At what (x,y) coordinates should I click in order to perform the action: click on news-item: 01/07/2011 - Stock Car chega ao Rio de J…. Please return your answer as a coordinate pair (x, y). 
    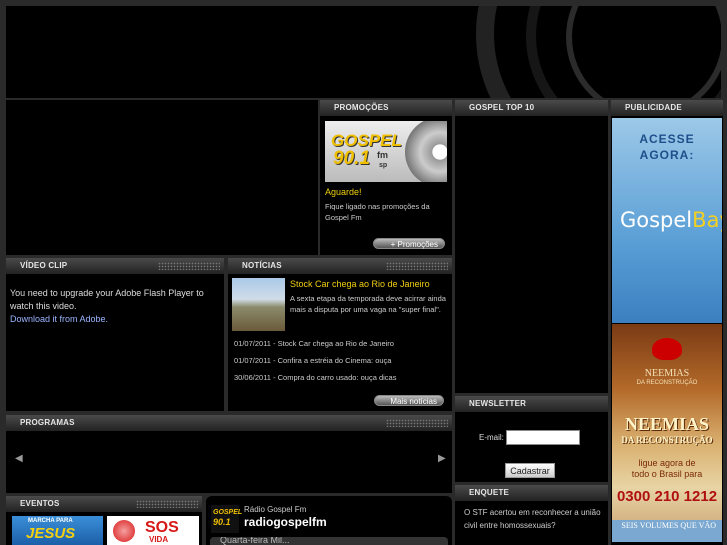
    Looking at the image, I should click on (314, 343).